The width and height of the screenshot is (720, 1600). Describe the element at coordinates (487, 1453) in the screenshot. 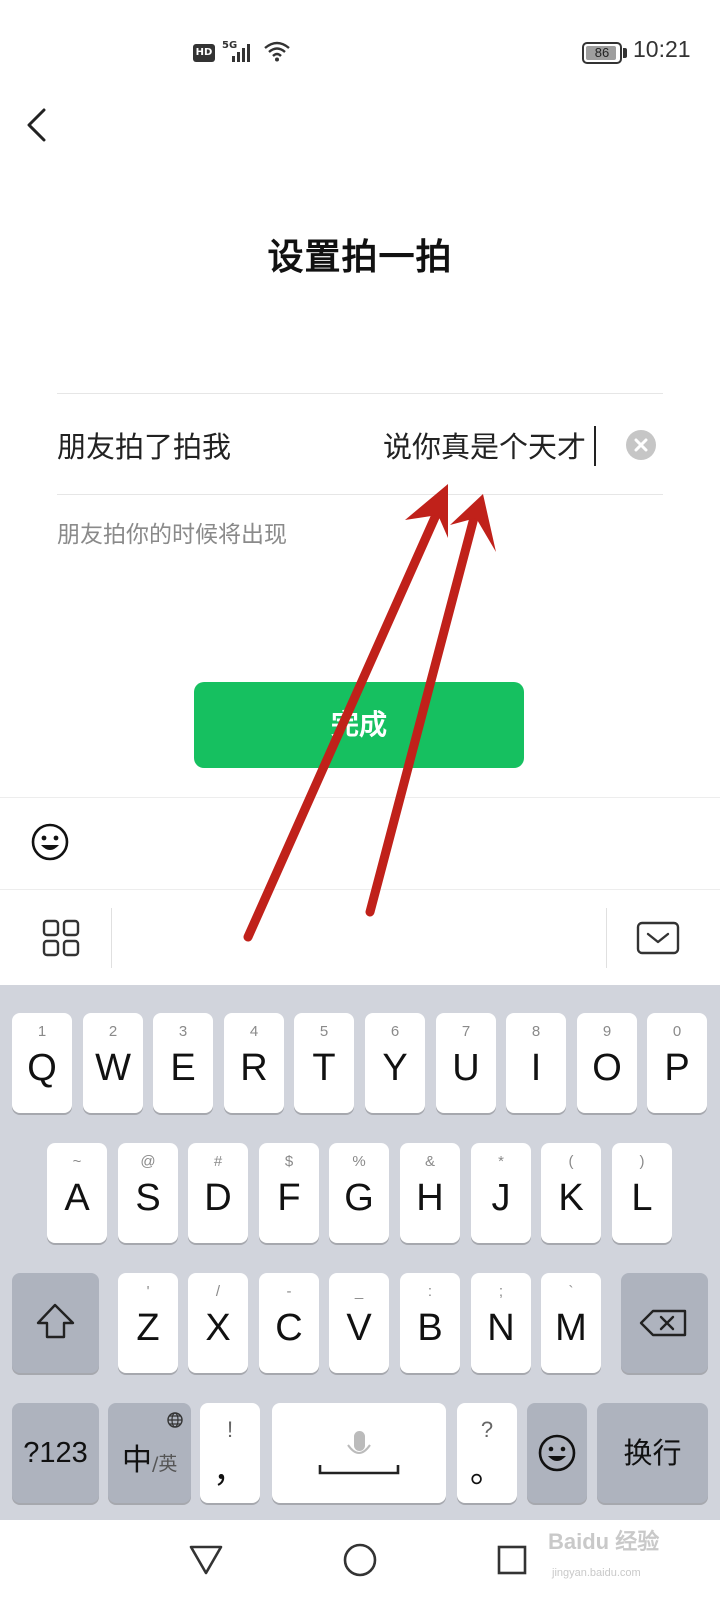

I see `period-key: ? 。` at that location.